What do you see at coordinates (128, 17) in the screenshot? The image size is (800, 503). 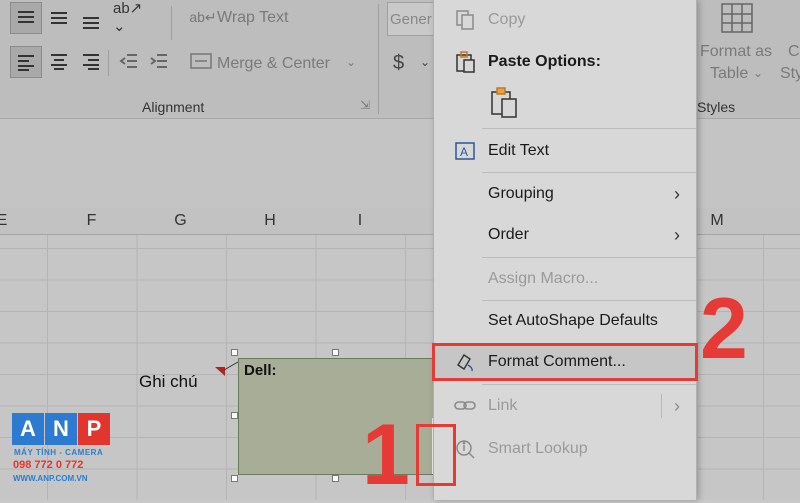 I see `orientation-icon: ab↗ ⌄` at bounding box center [128, 17].